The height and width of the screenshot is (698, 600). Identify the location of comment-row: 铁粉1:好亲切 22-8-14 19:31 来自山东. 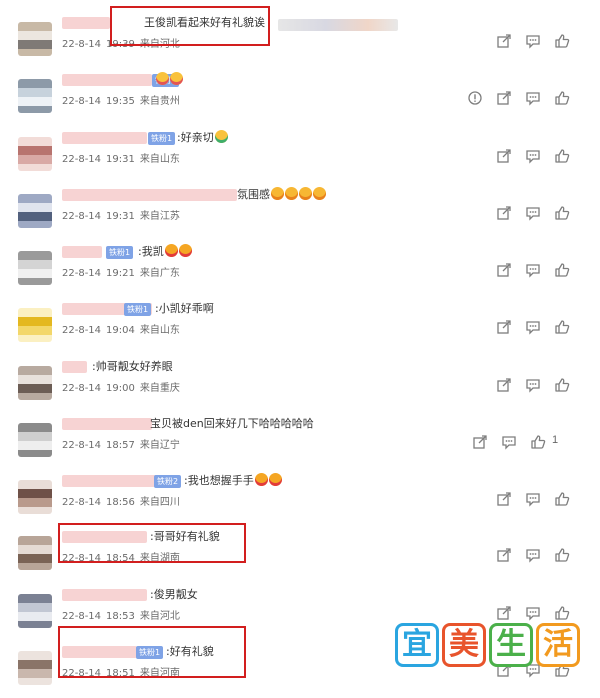
(300, 155).